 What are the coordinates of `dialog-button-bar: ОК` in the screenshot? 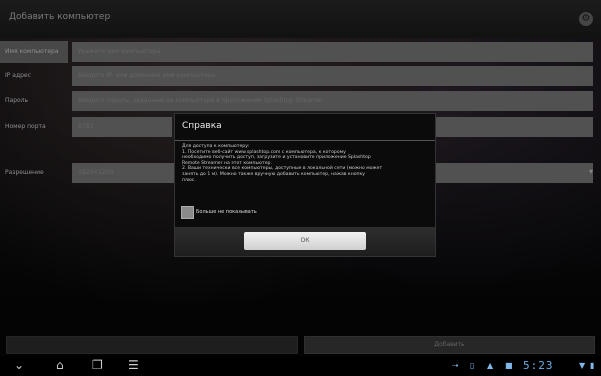 It's located at (305, 241).